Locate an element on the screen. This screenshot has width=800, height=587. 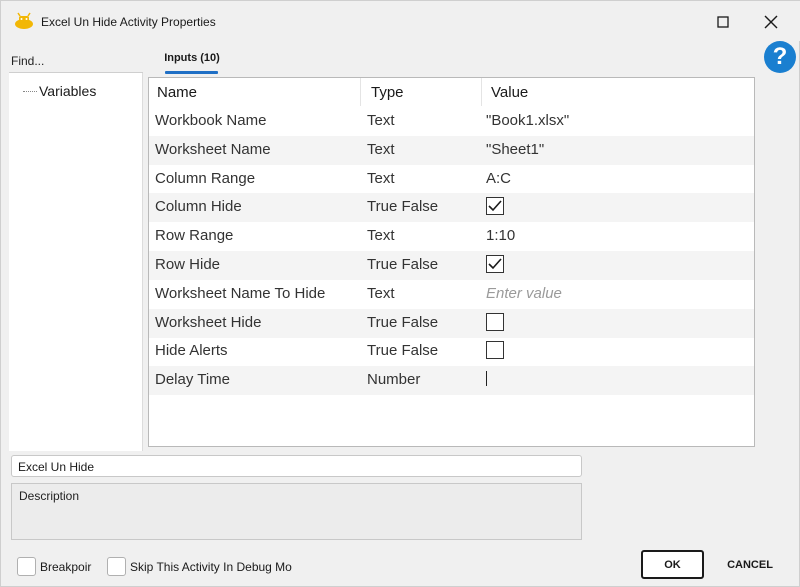
table-row: Worksheet Hide True False is located at coordinates (451, 323).